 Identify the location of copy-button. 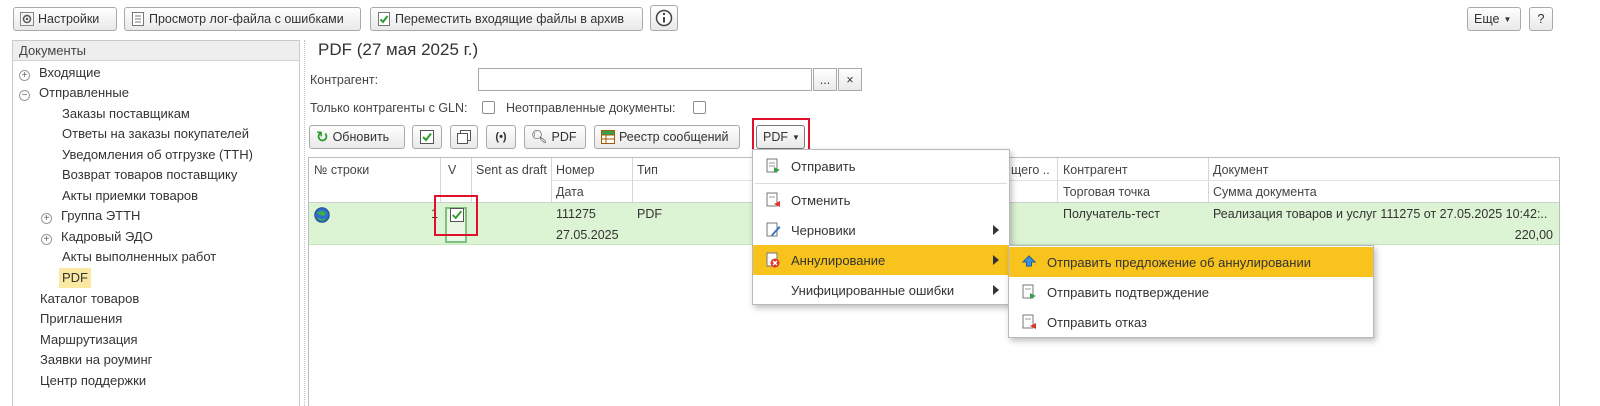
(464, 137).